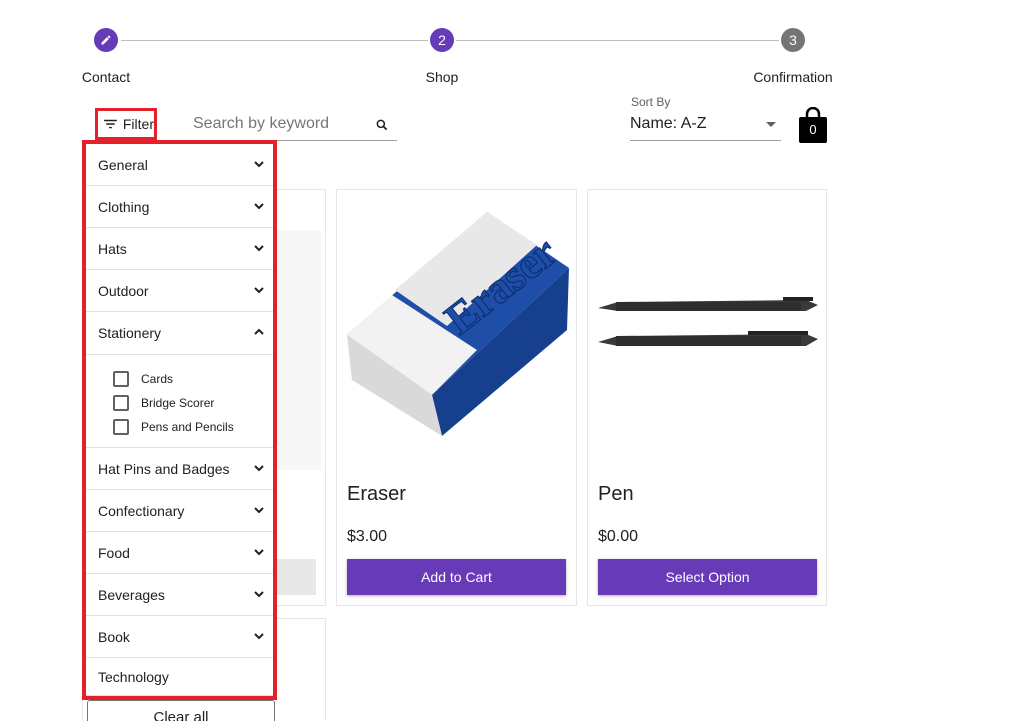 Image resolution: width=1012 pixels, height=721 pixels. What do you see at coordinates (179, 595) in the screenshot?
I see `filter-category-beverages: Beverages` at bounding box center [179, 595].